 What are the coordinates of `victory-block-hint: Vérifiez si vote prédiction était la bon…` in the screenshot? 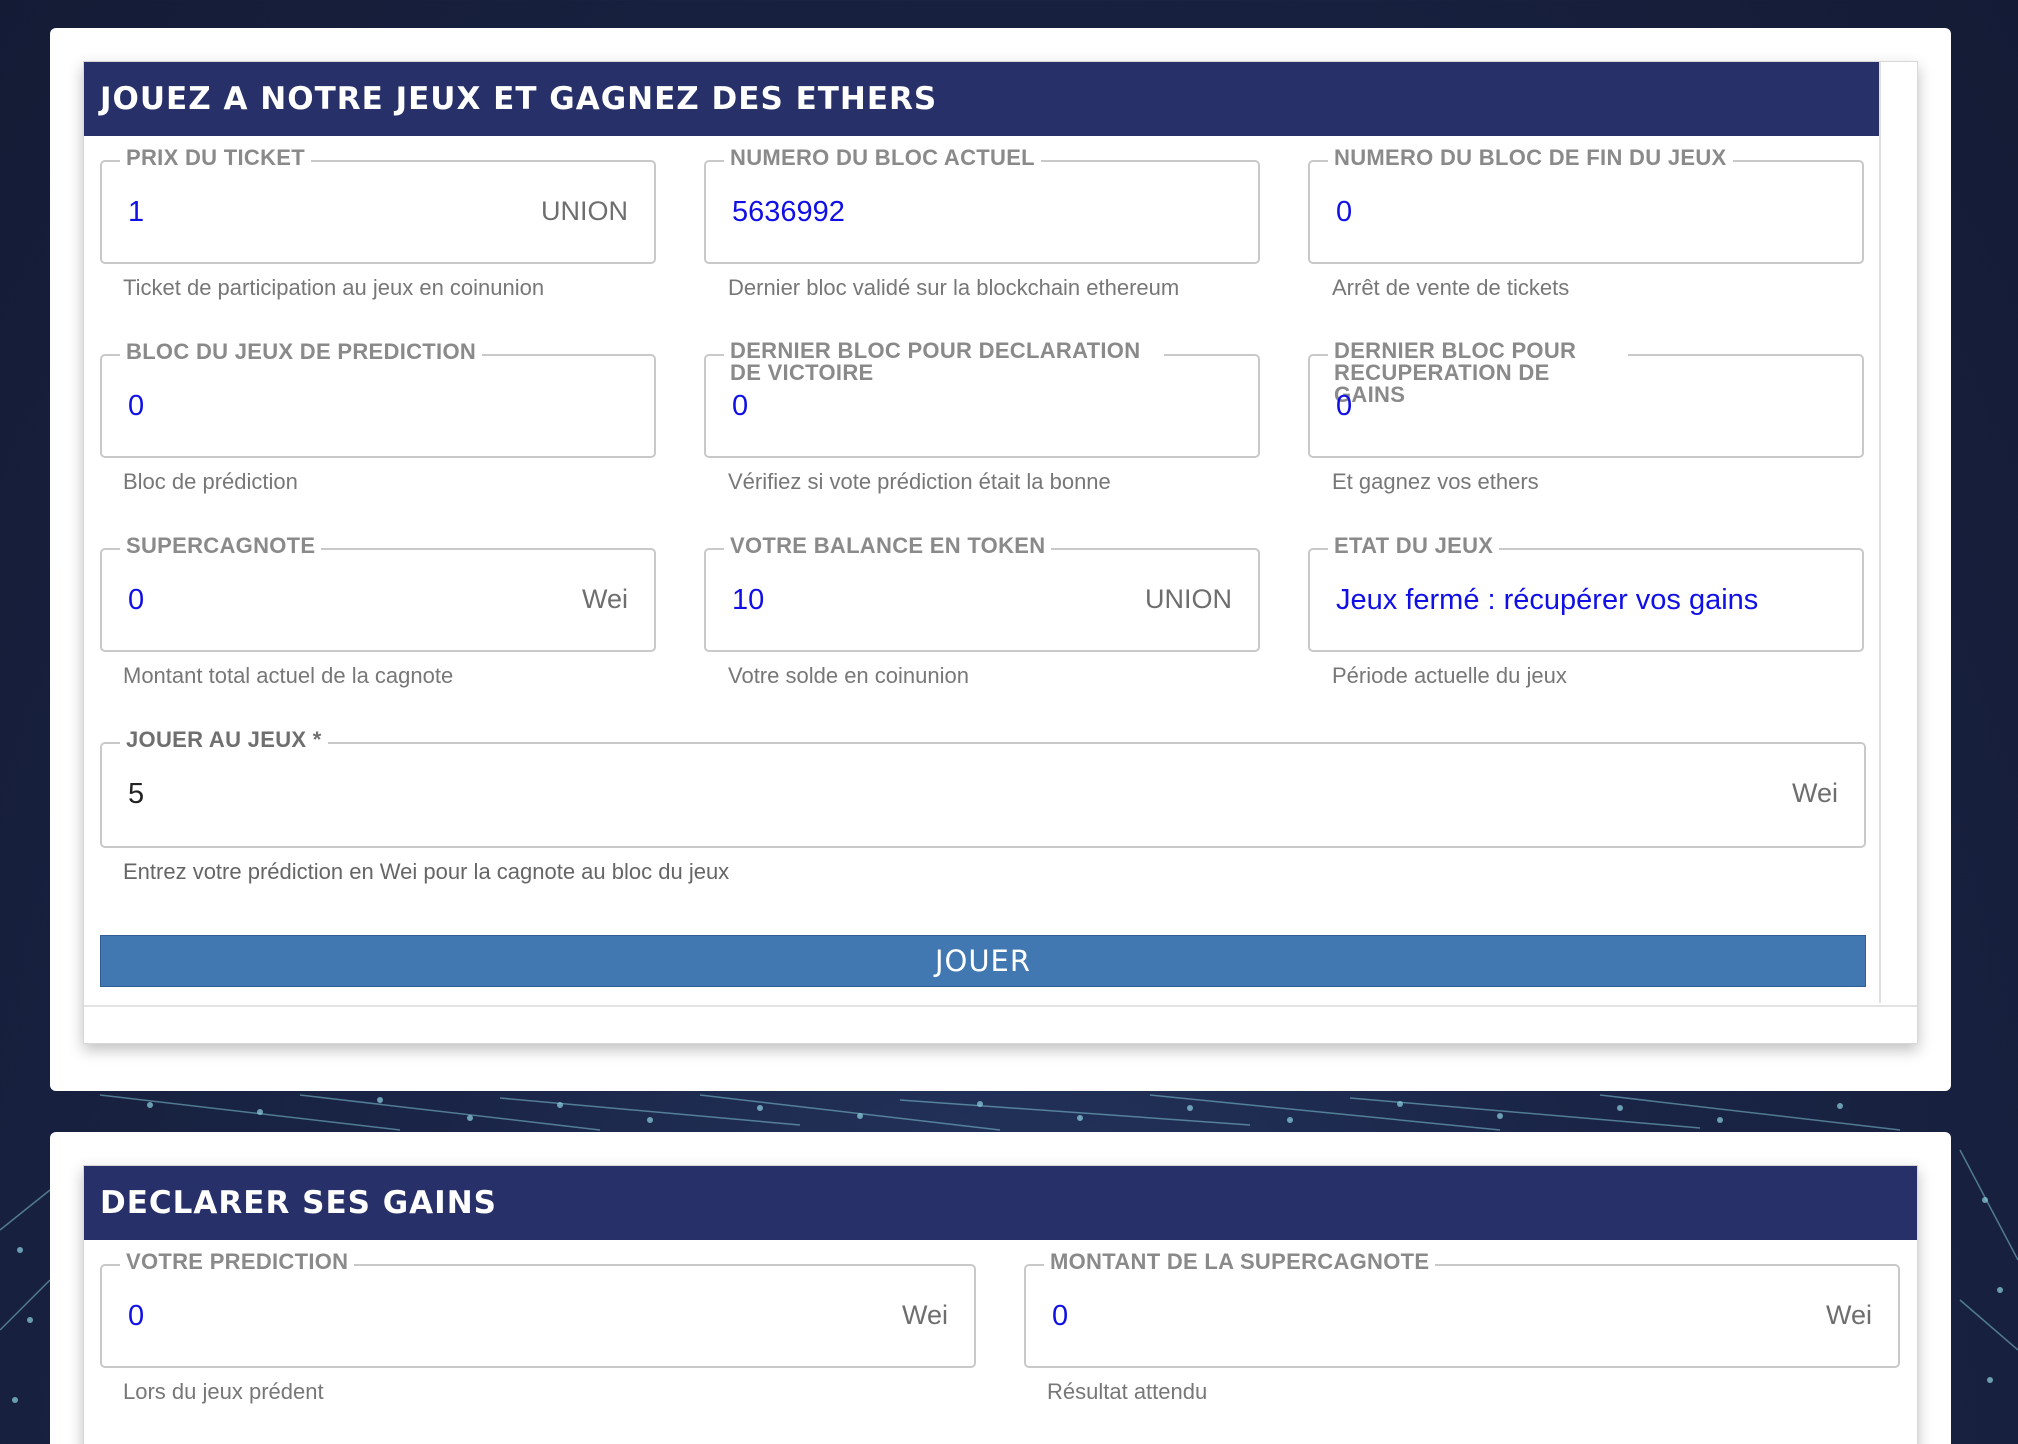 It's located at (919, 481).